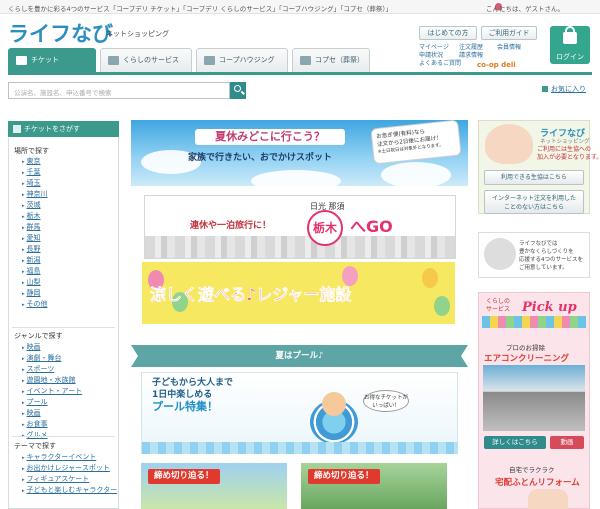  I want to click on aircon-video-button: 動画, so click(567, 442).